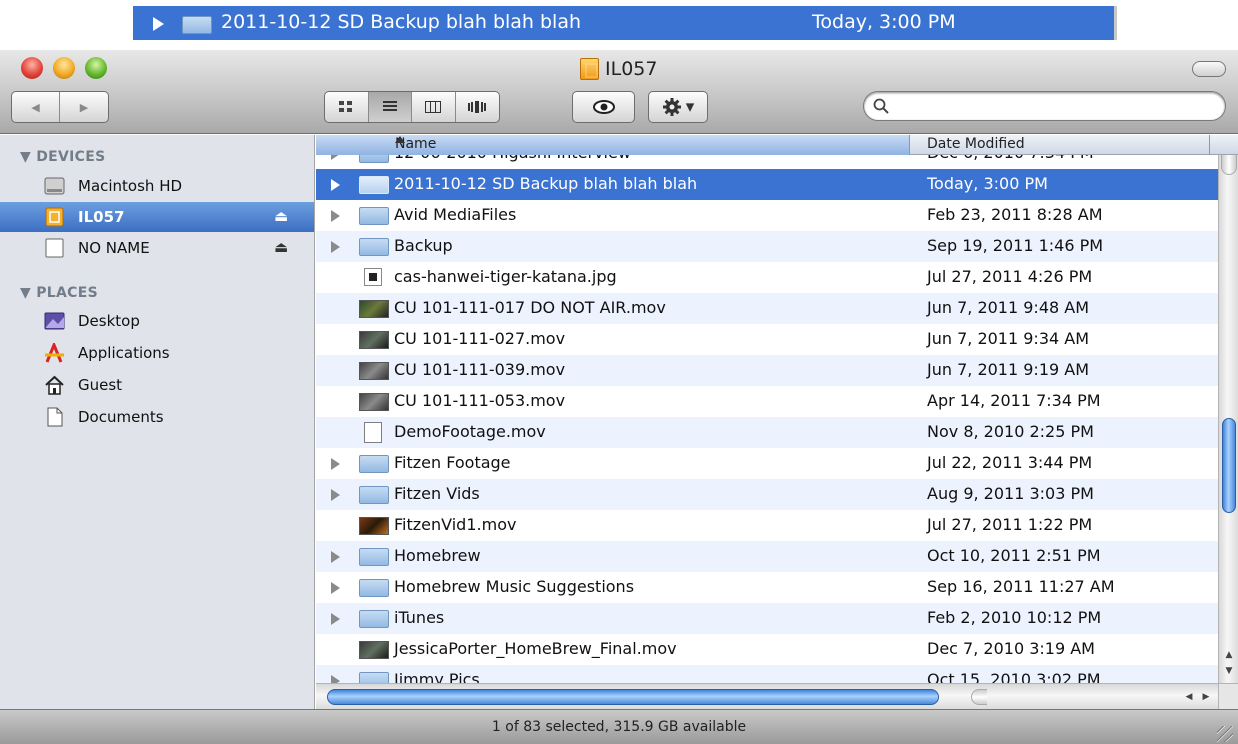 The height and width of the screenshot is (744, 1238). Describe the element at coordinates (36, 107) in the screenshot. I see `back-button: ◀` at that location.